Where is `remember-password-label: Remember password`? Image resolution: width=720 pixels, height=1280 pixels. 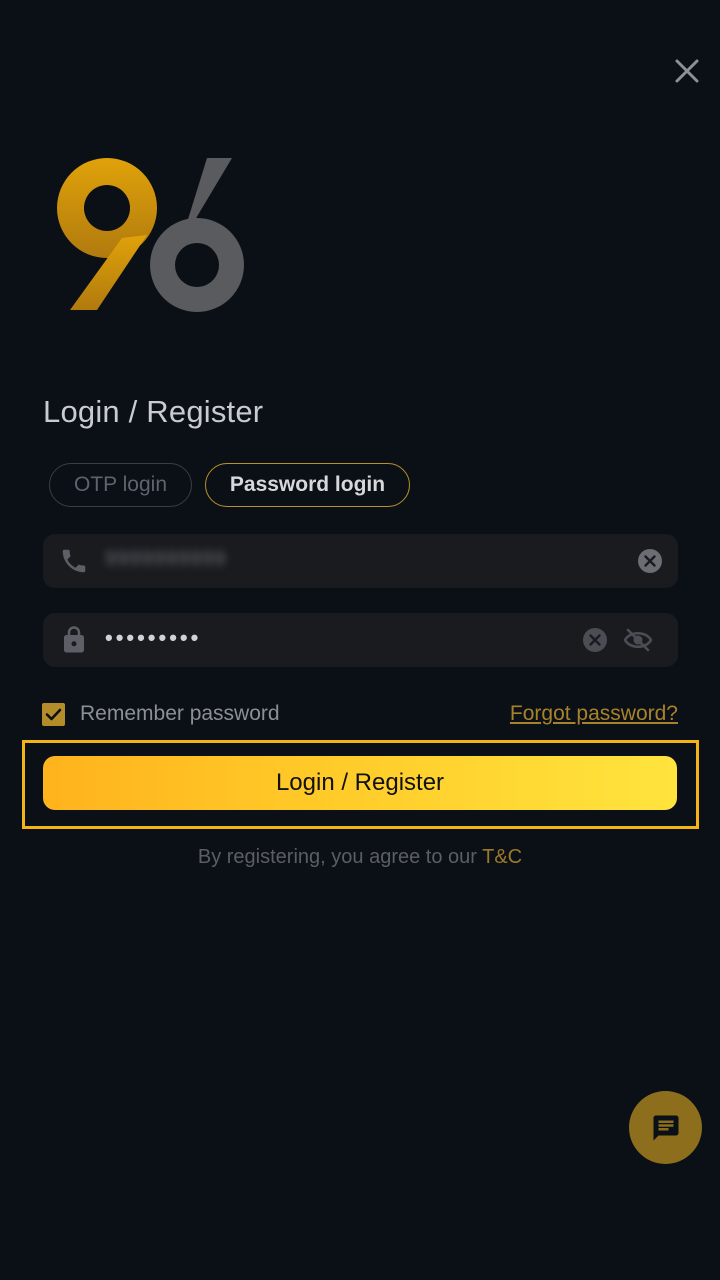 remember-password-label: Remember password is located at coordinates (180, 713).